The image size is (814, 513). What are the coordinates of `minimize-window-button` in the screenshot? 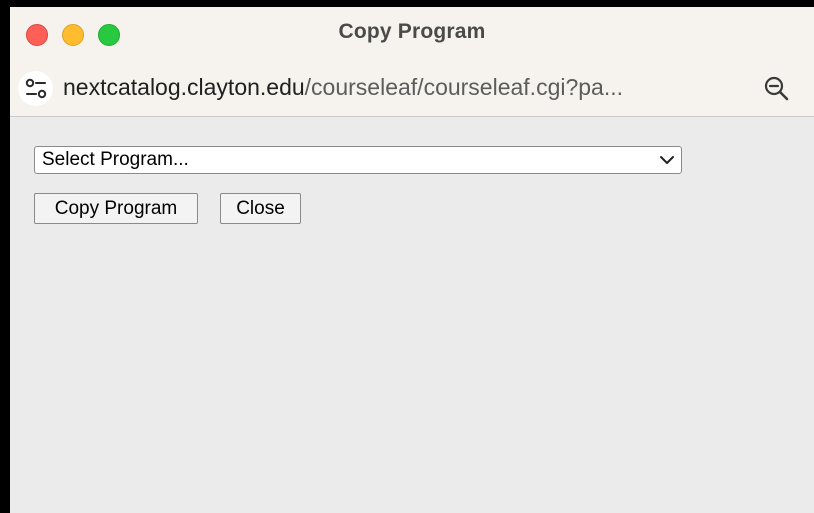 It's located at (73, 35).